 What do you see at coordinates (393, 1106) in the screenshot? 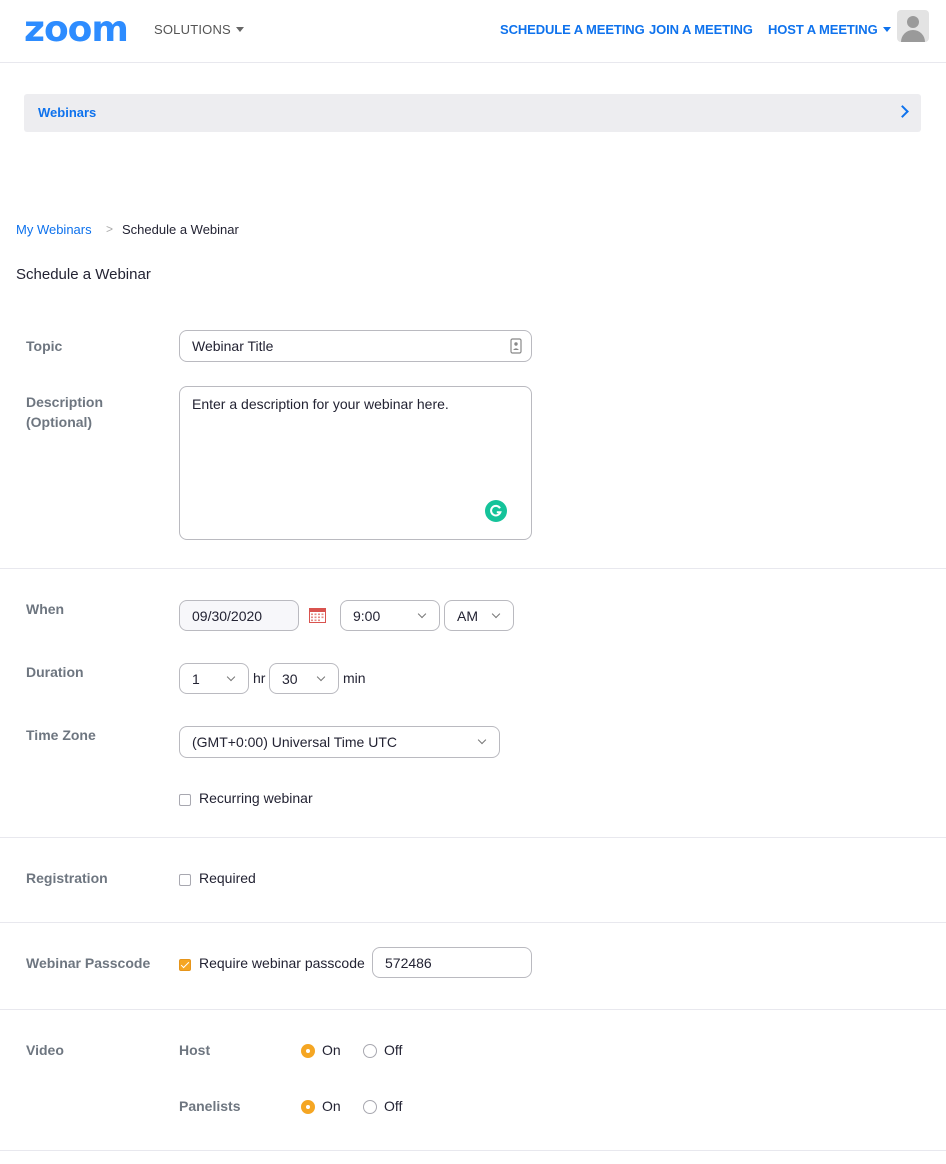
I see `video-panelists-off-label: Off` at bounding box center [393, 1106].